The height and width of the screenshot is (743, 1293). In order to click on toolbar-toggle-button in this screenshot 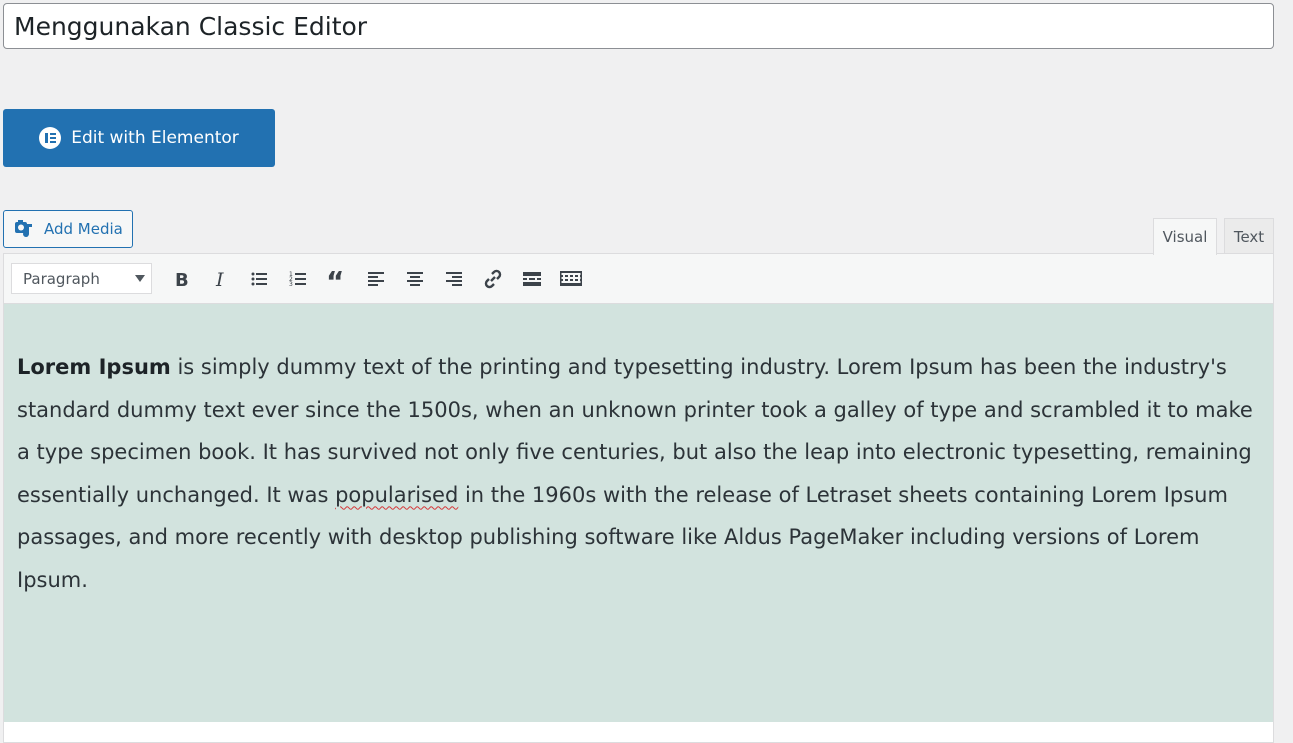, I will do `click(570, 279)`.